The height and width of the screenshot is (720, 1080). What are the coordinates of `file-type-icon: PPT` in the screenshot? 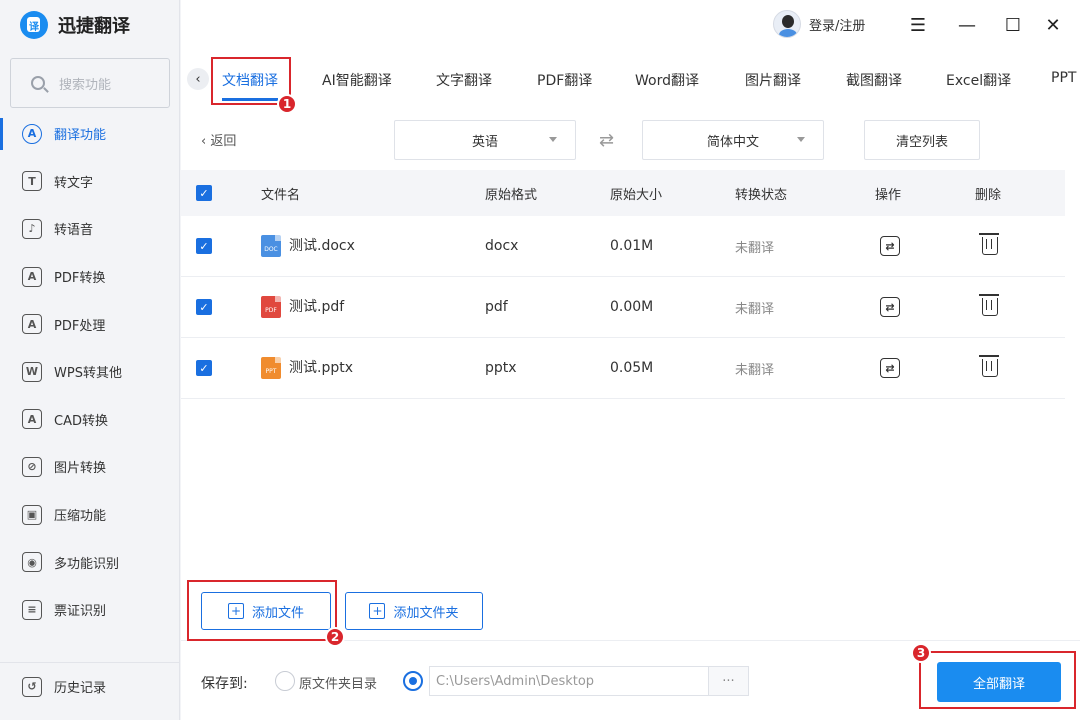 It's located at (271, 368).